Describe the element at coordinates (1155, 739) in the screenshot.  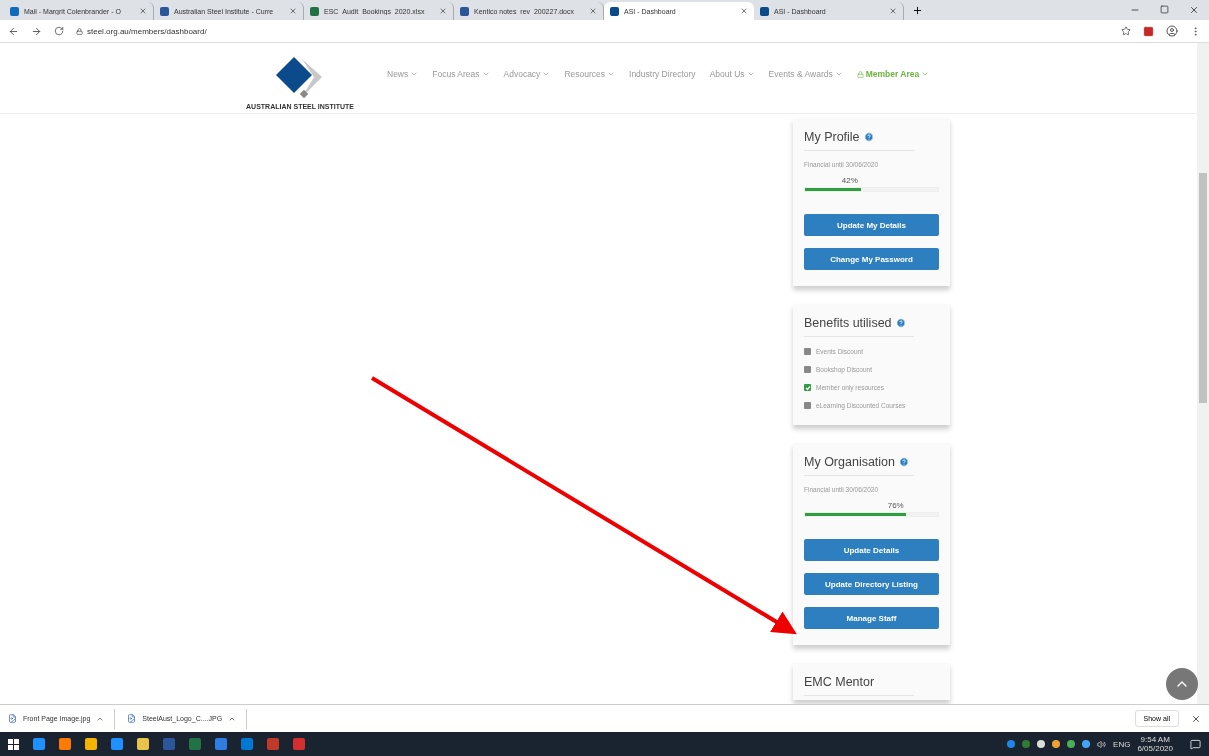
I see `clock-time: 9:54 AM` at that location.